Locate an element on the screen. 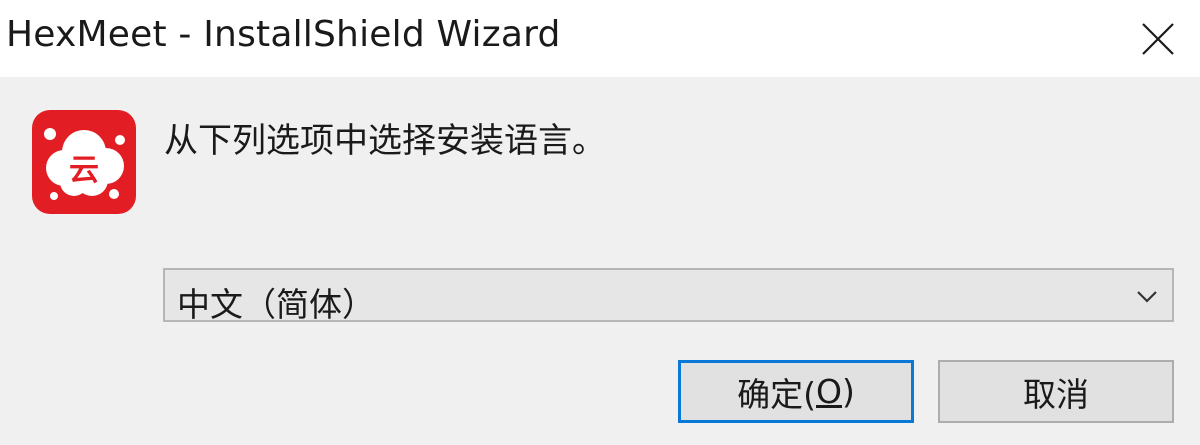 The image size is (1200, 445). ok-button-accelerator: O is located at coordinates (829, 391).